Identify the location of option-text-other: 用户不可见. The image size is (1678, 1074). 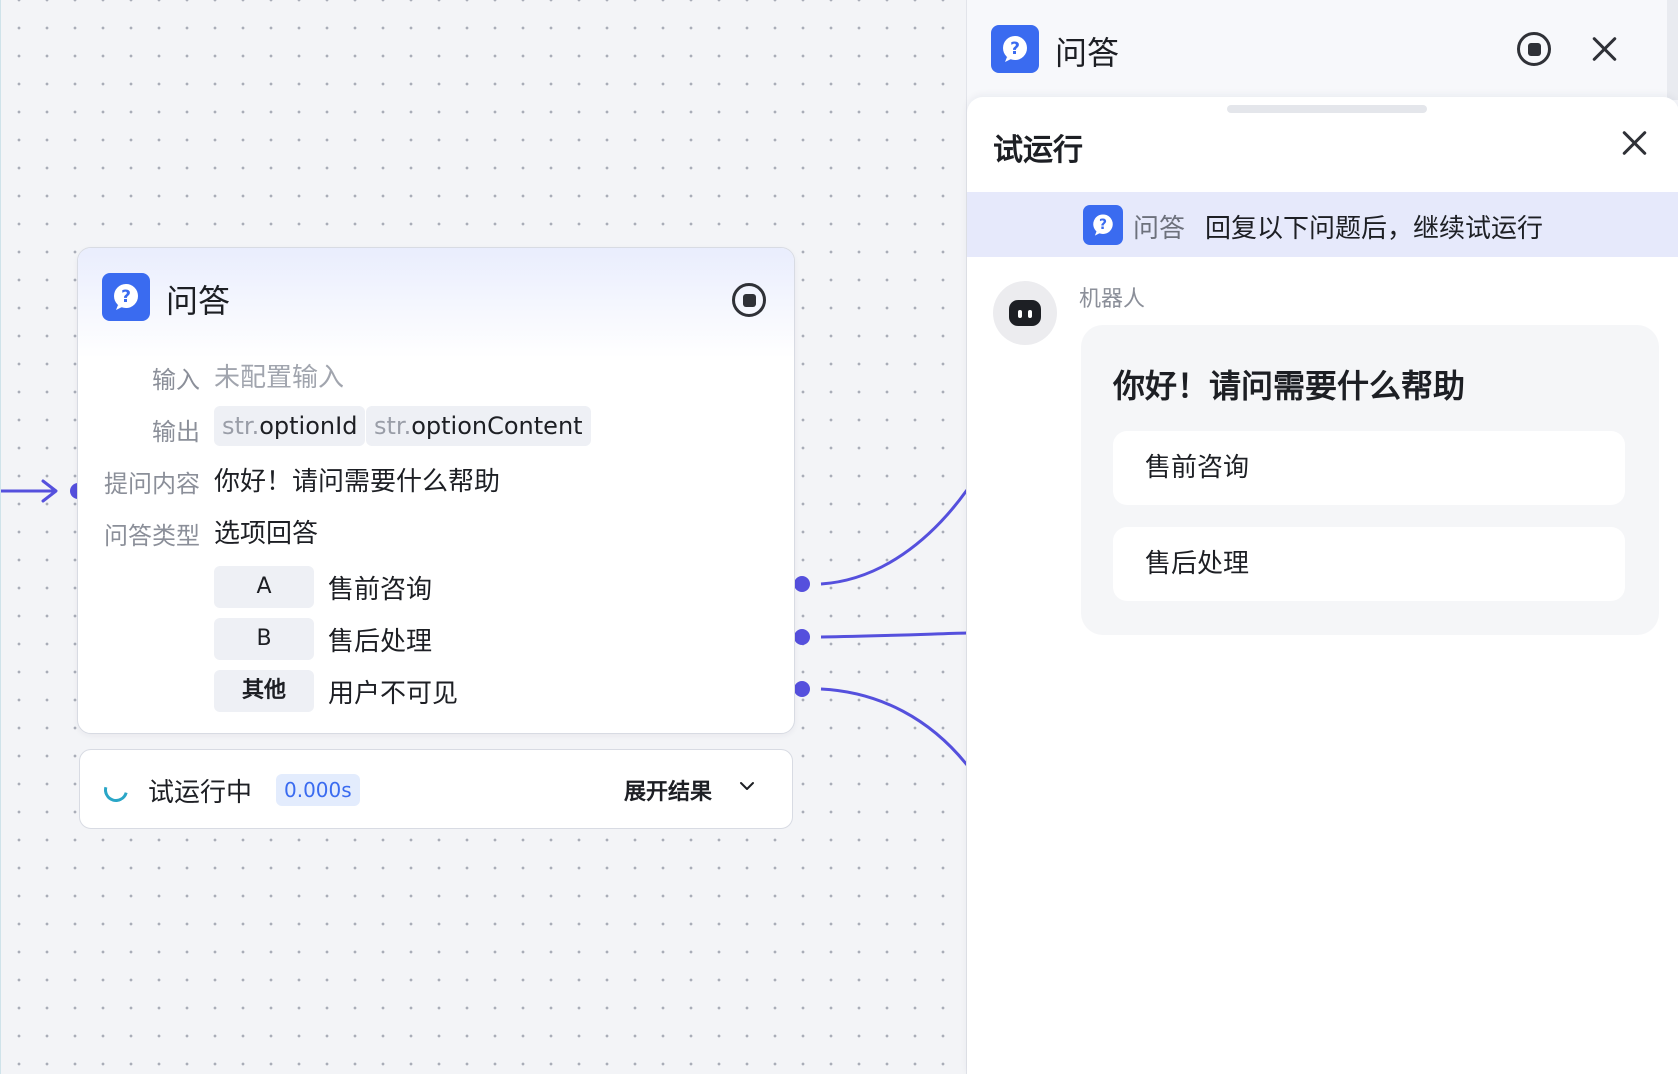
(393, 694).